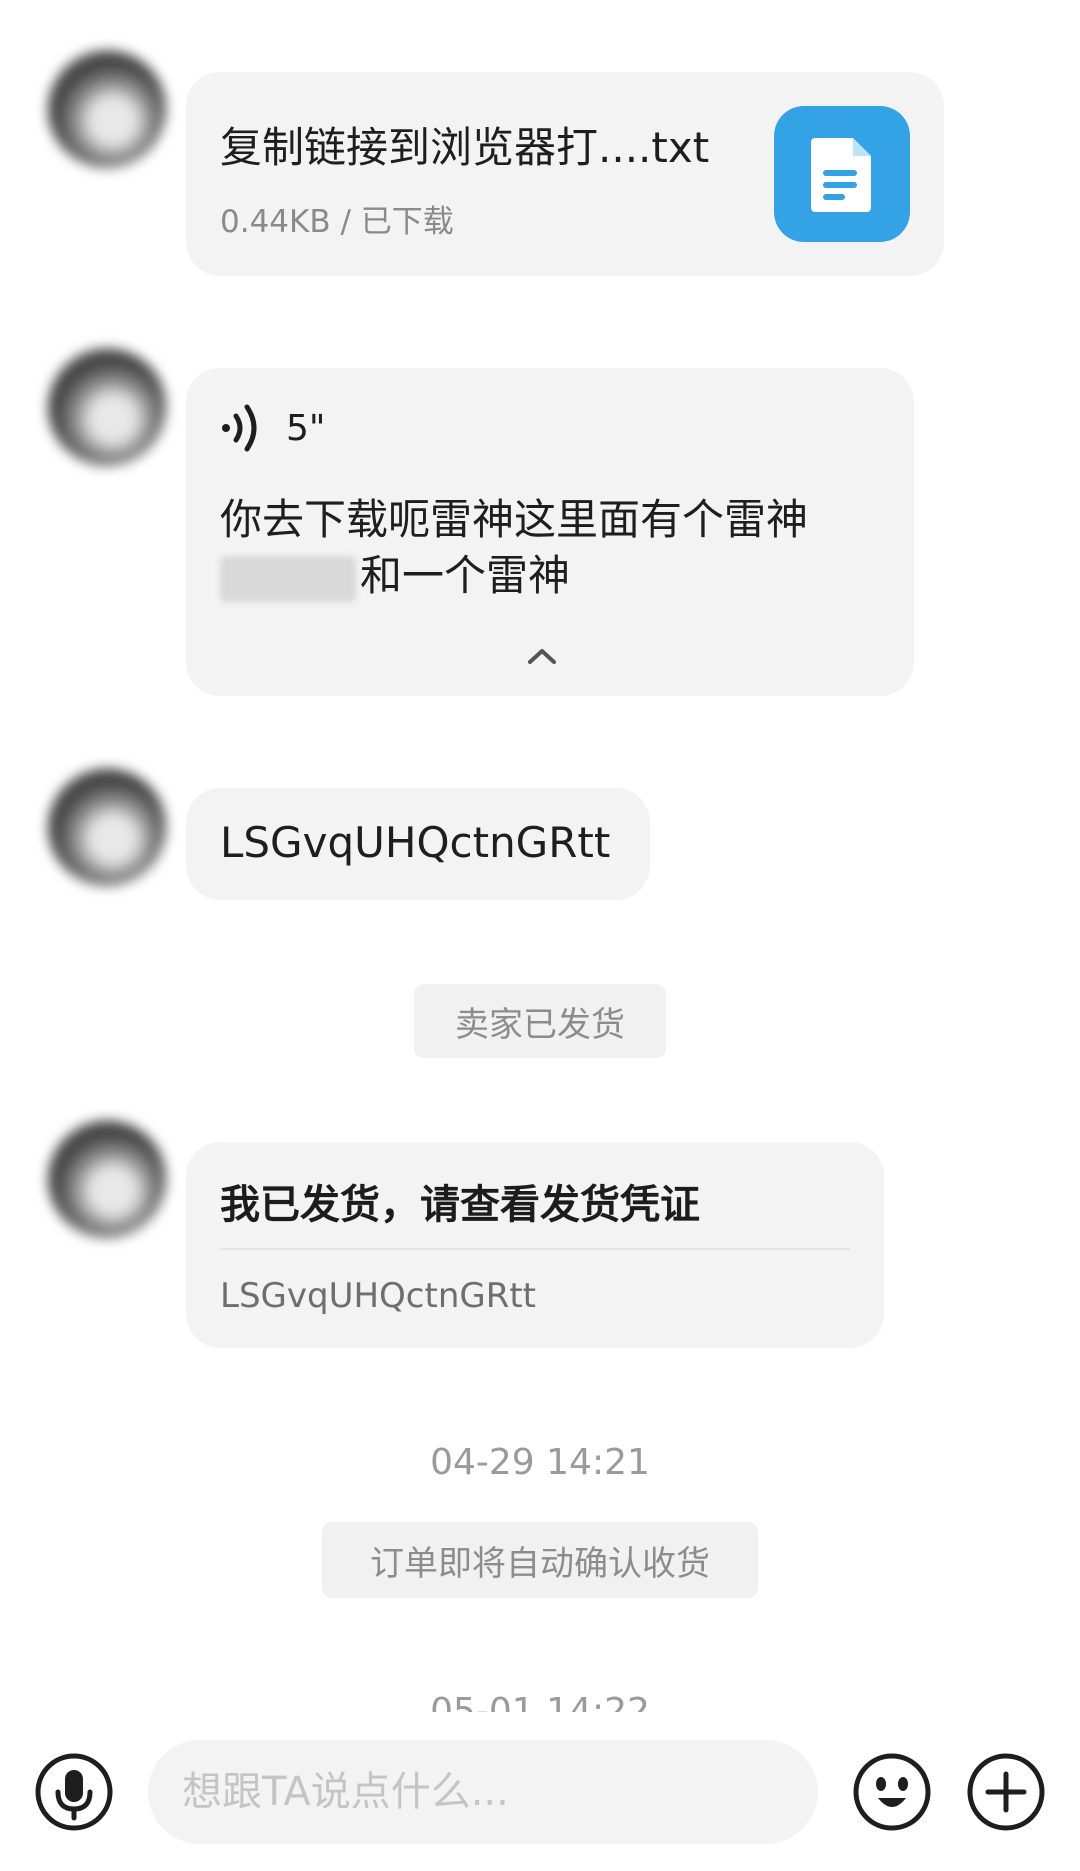 This screenshot has width=1080, height=1871. I want to click on input-bar, so click(540, 1797).